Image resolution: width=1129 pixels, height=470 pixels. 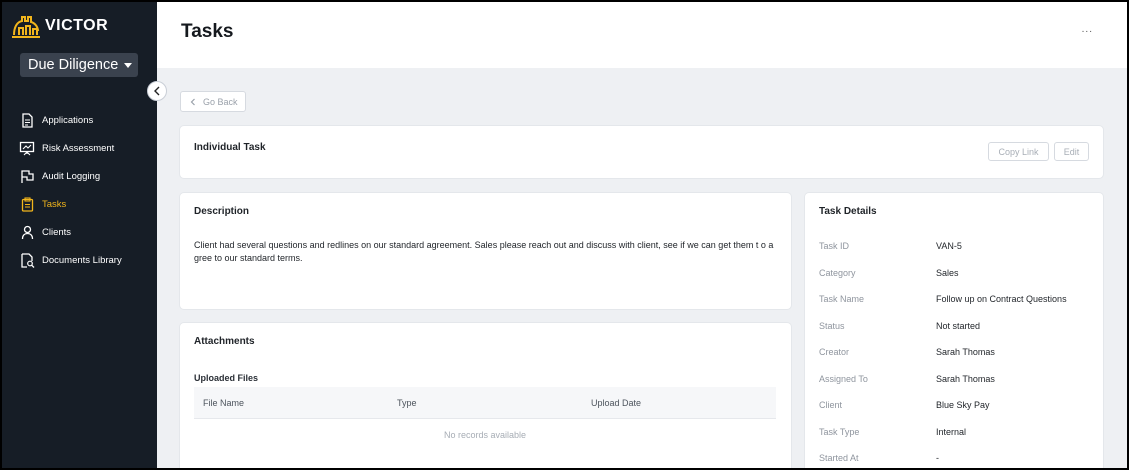 I want to click on detail-label: Task Type, so click(x=839, y=432).